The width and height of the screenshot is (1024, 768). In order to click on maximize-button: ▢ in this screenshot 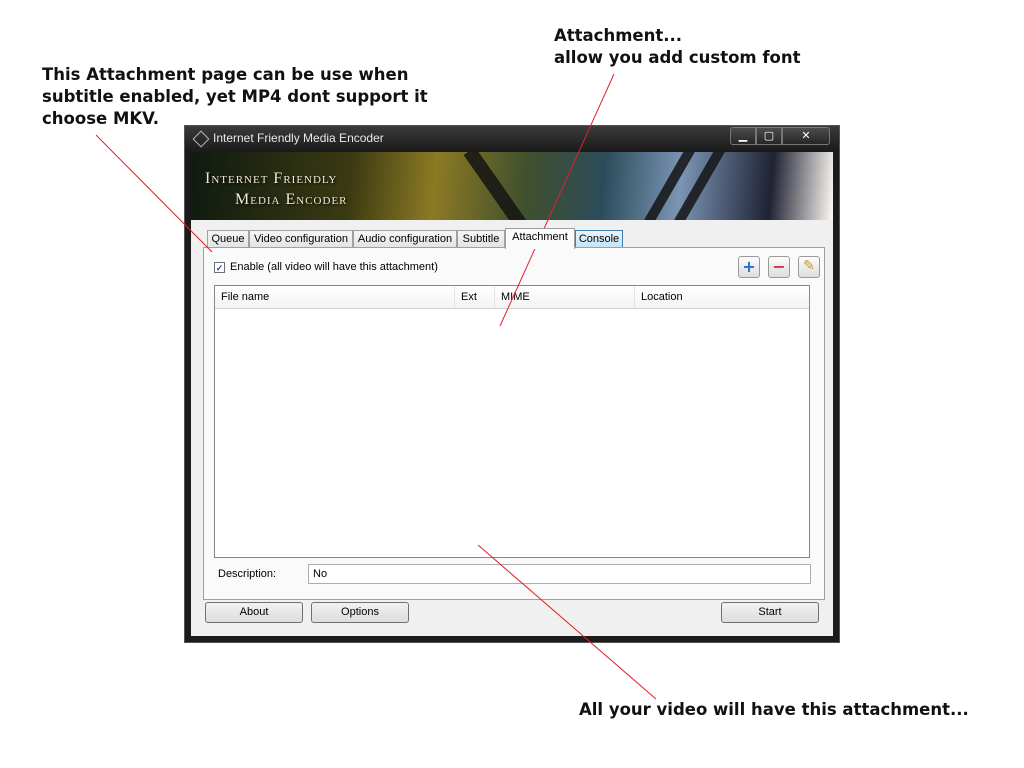, I will do `click(769, 136)`.